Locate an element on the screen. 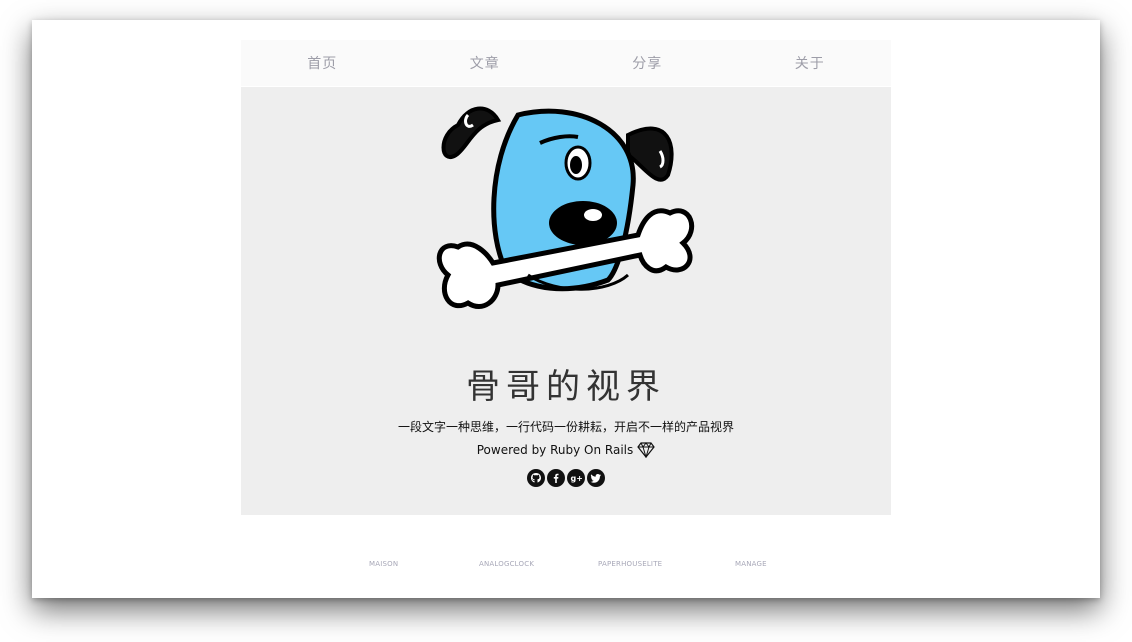 Image resolution: width=1132 pixels, height=642 pixels. google-plus-icon: g+ is located at coordinates (576, 478).